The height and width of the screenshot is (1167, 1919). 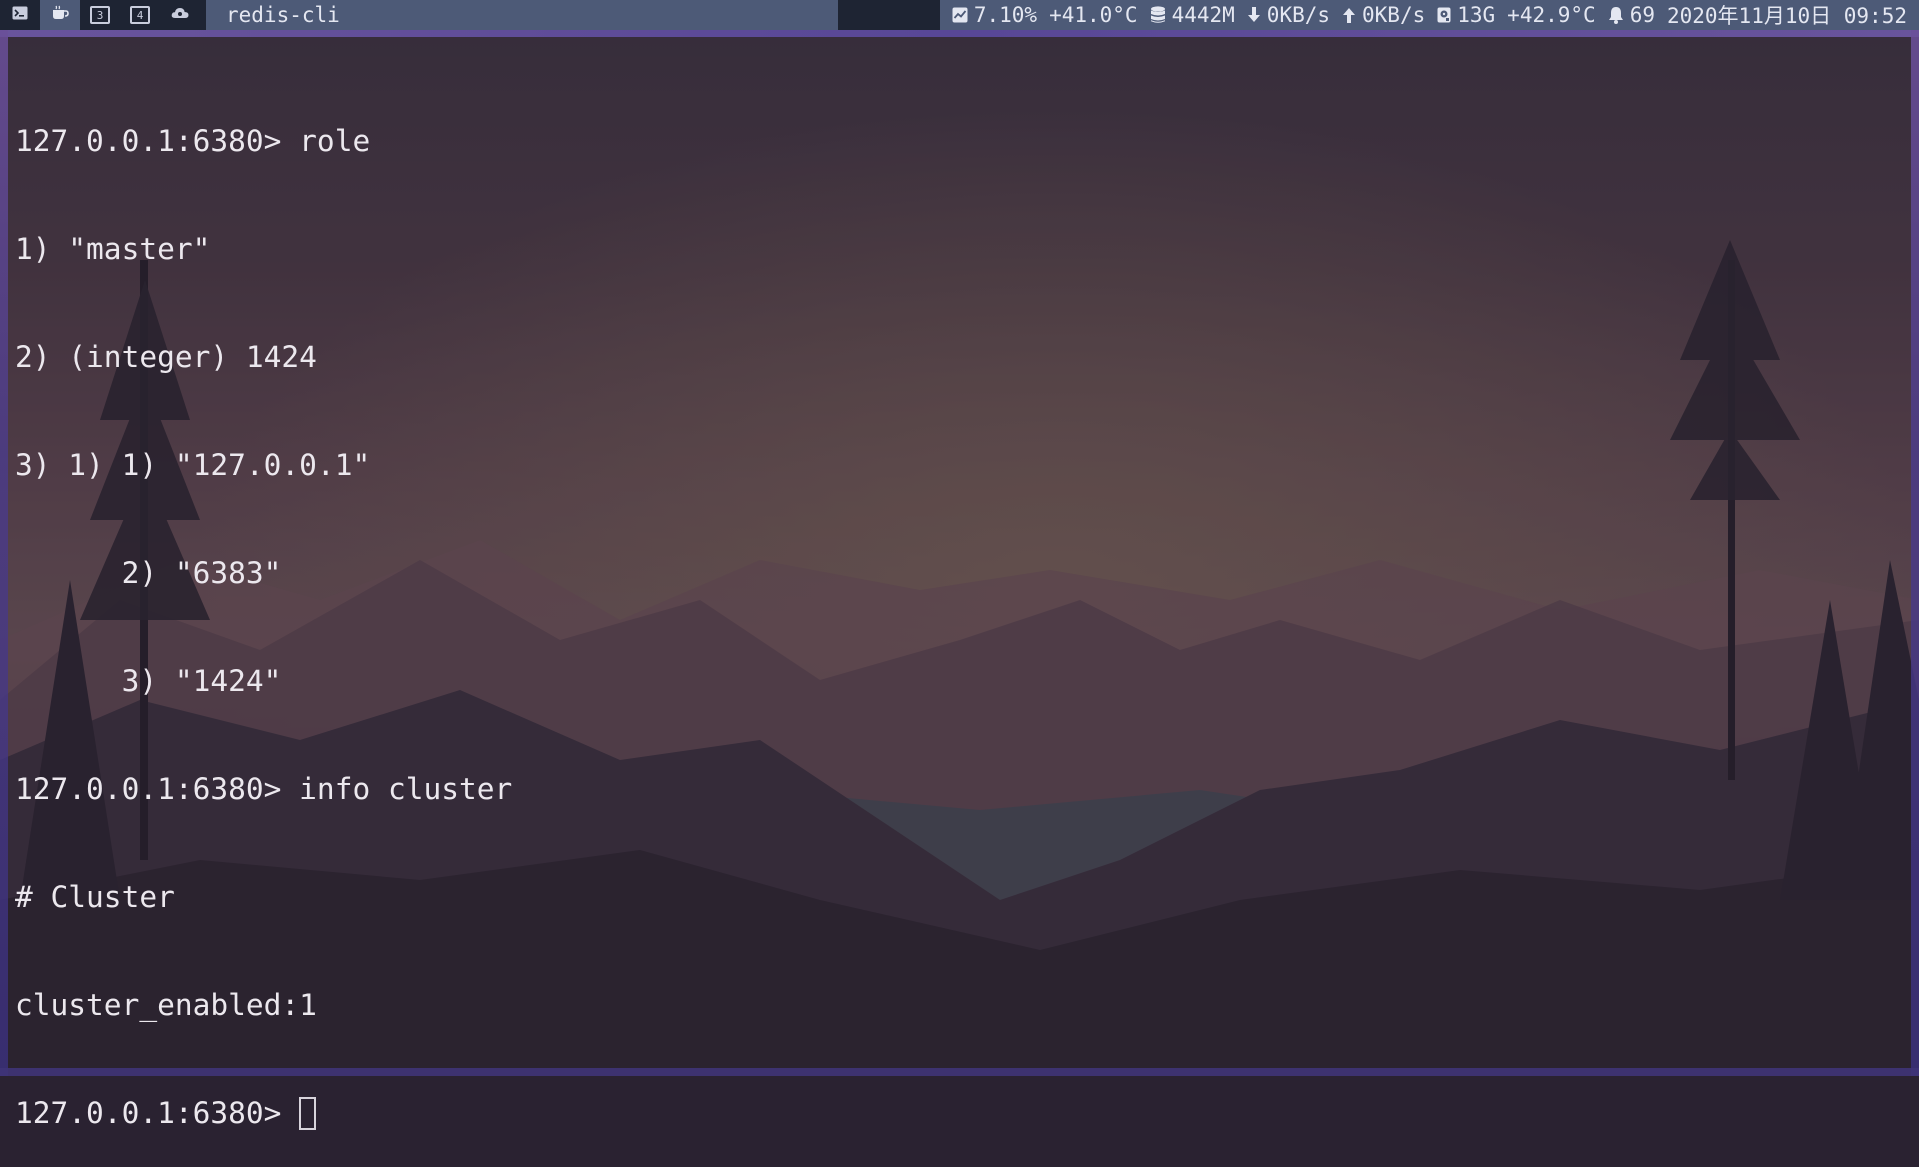 What do you see at coordinates (1616, 15) in the screenshot?
I see `bell-icon` at bounding box center [1616, 15].